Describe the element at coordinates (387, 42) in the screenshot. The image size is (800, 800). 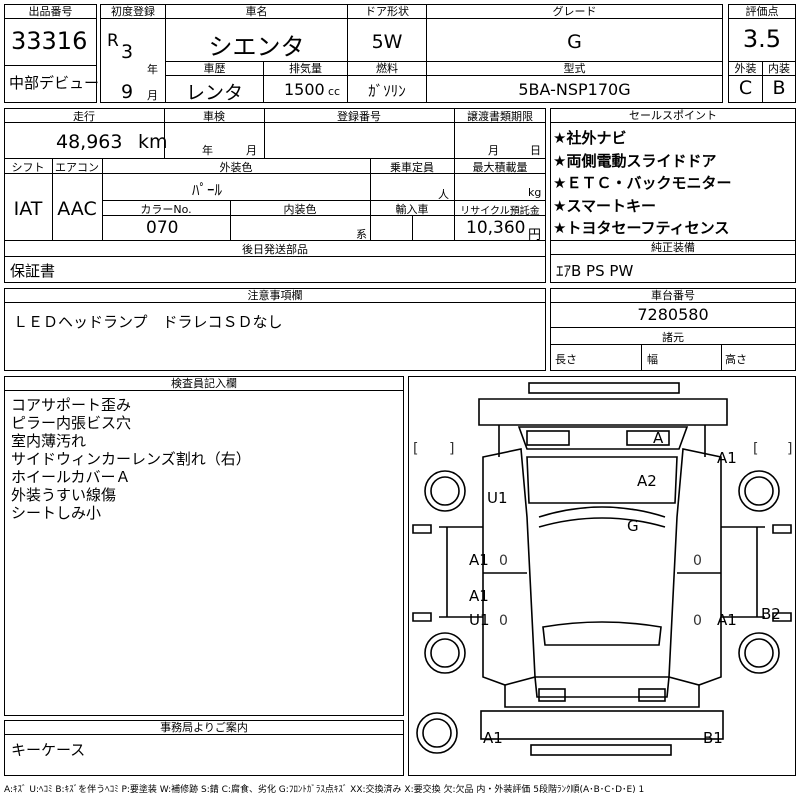
I see `door-value: 5W` at that location.